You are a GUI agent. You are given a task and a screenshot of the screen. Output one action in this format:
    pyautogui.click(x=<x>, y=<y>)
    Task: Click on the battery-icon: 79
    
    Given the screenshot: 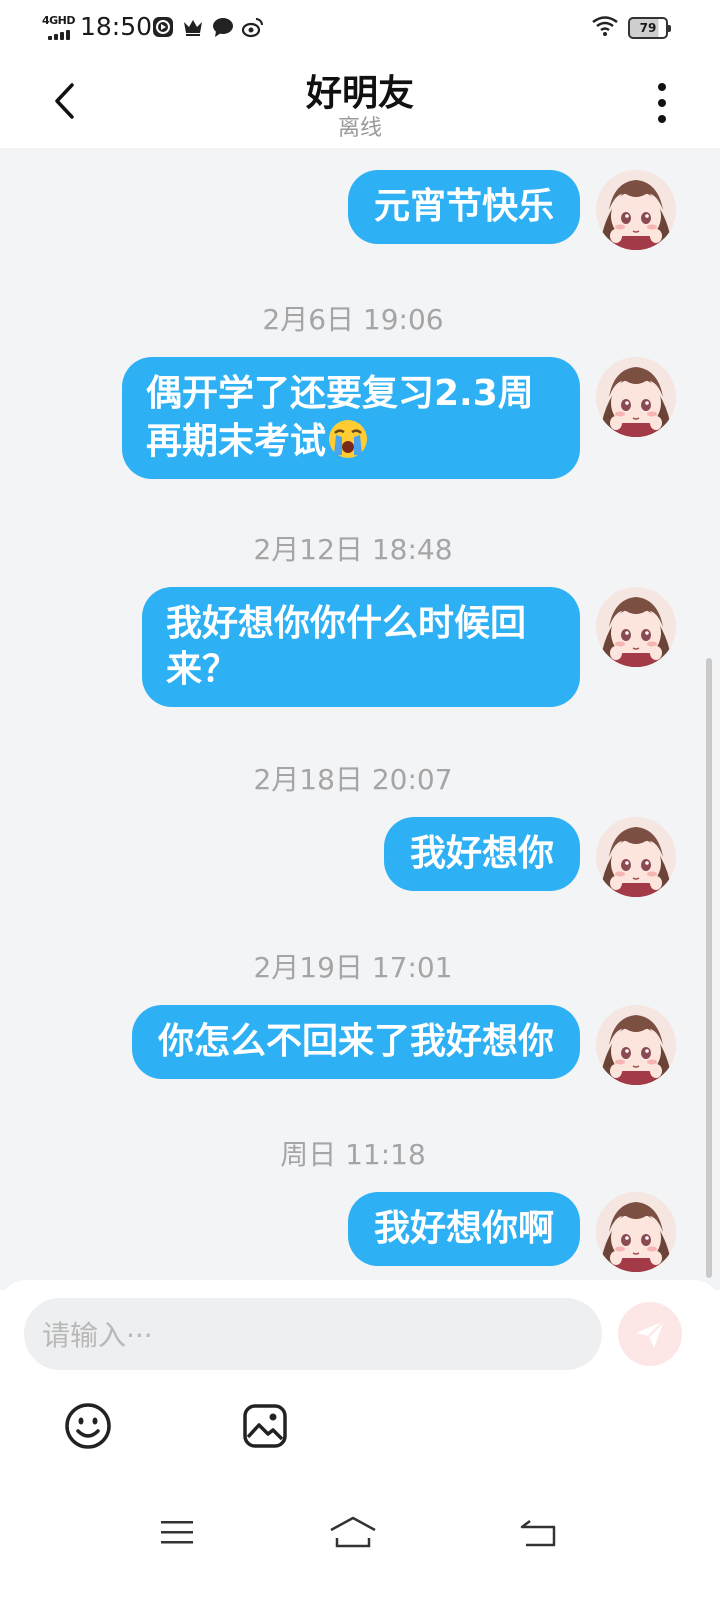 What is the action you would take?
    pyautogui.click(x=649, y=28)
    